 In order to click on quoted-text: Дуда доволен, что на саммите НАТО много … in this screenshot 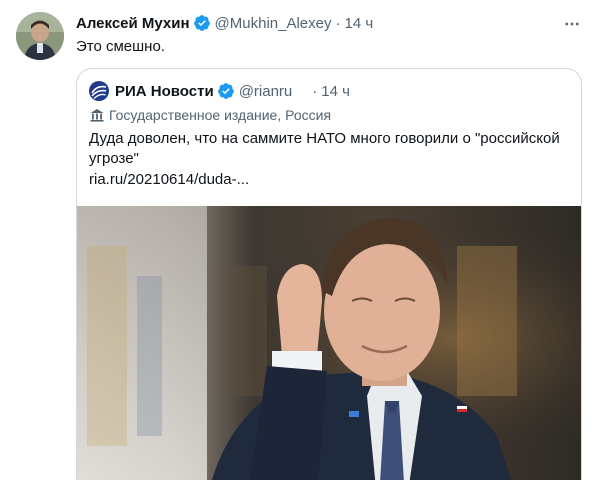, I will do `click(324, 148)`.